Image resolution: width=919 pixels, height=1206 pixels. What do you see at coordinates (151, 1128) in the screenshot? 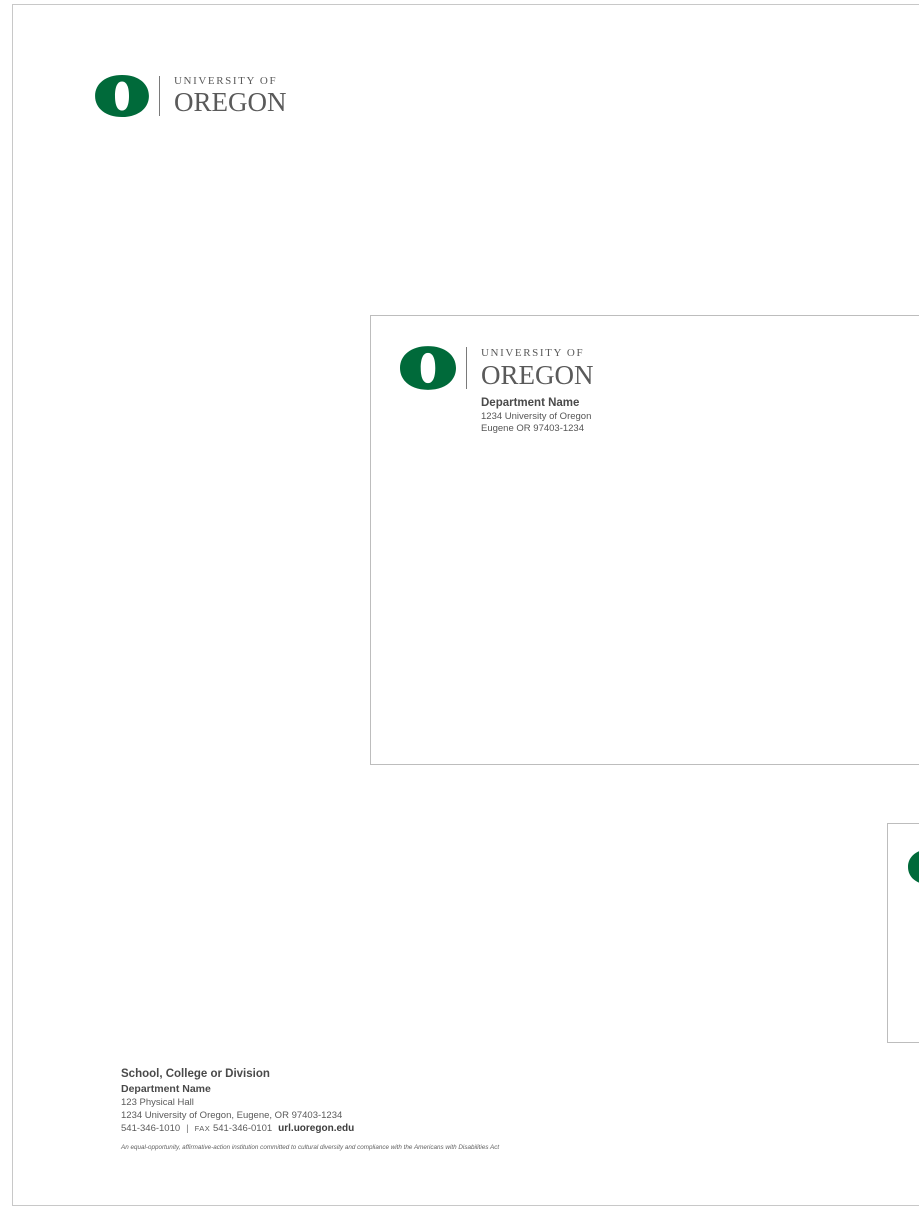
I see `footer-phone: 541-346-1010` at bounding box center [151, 1128].